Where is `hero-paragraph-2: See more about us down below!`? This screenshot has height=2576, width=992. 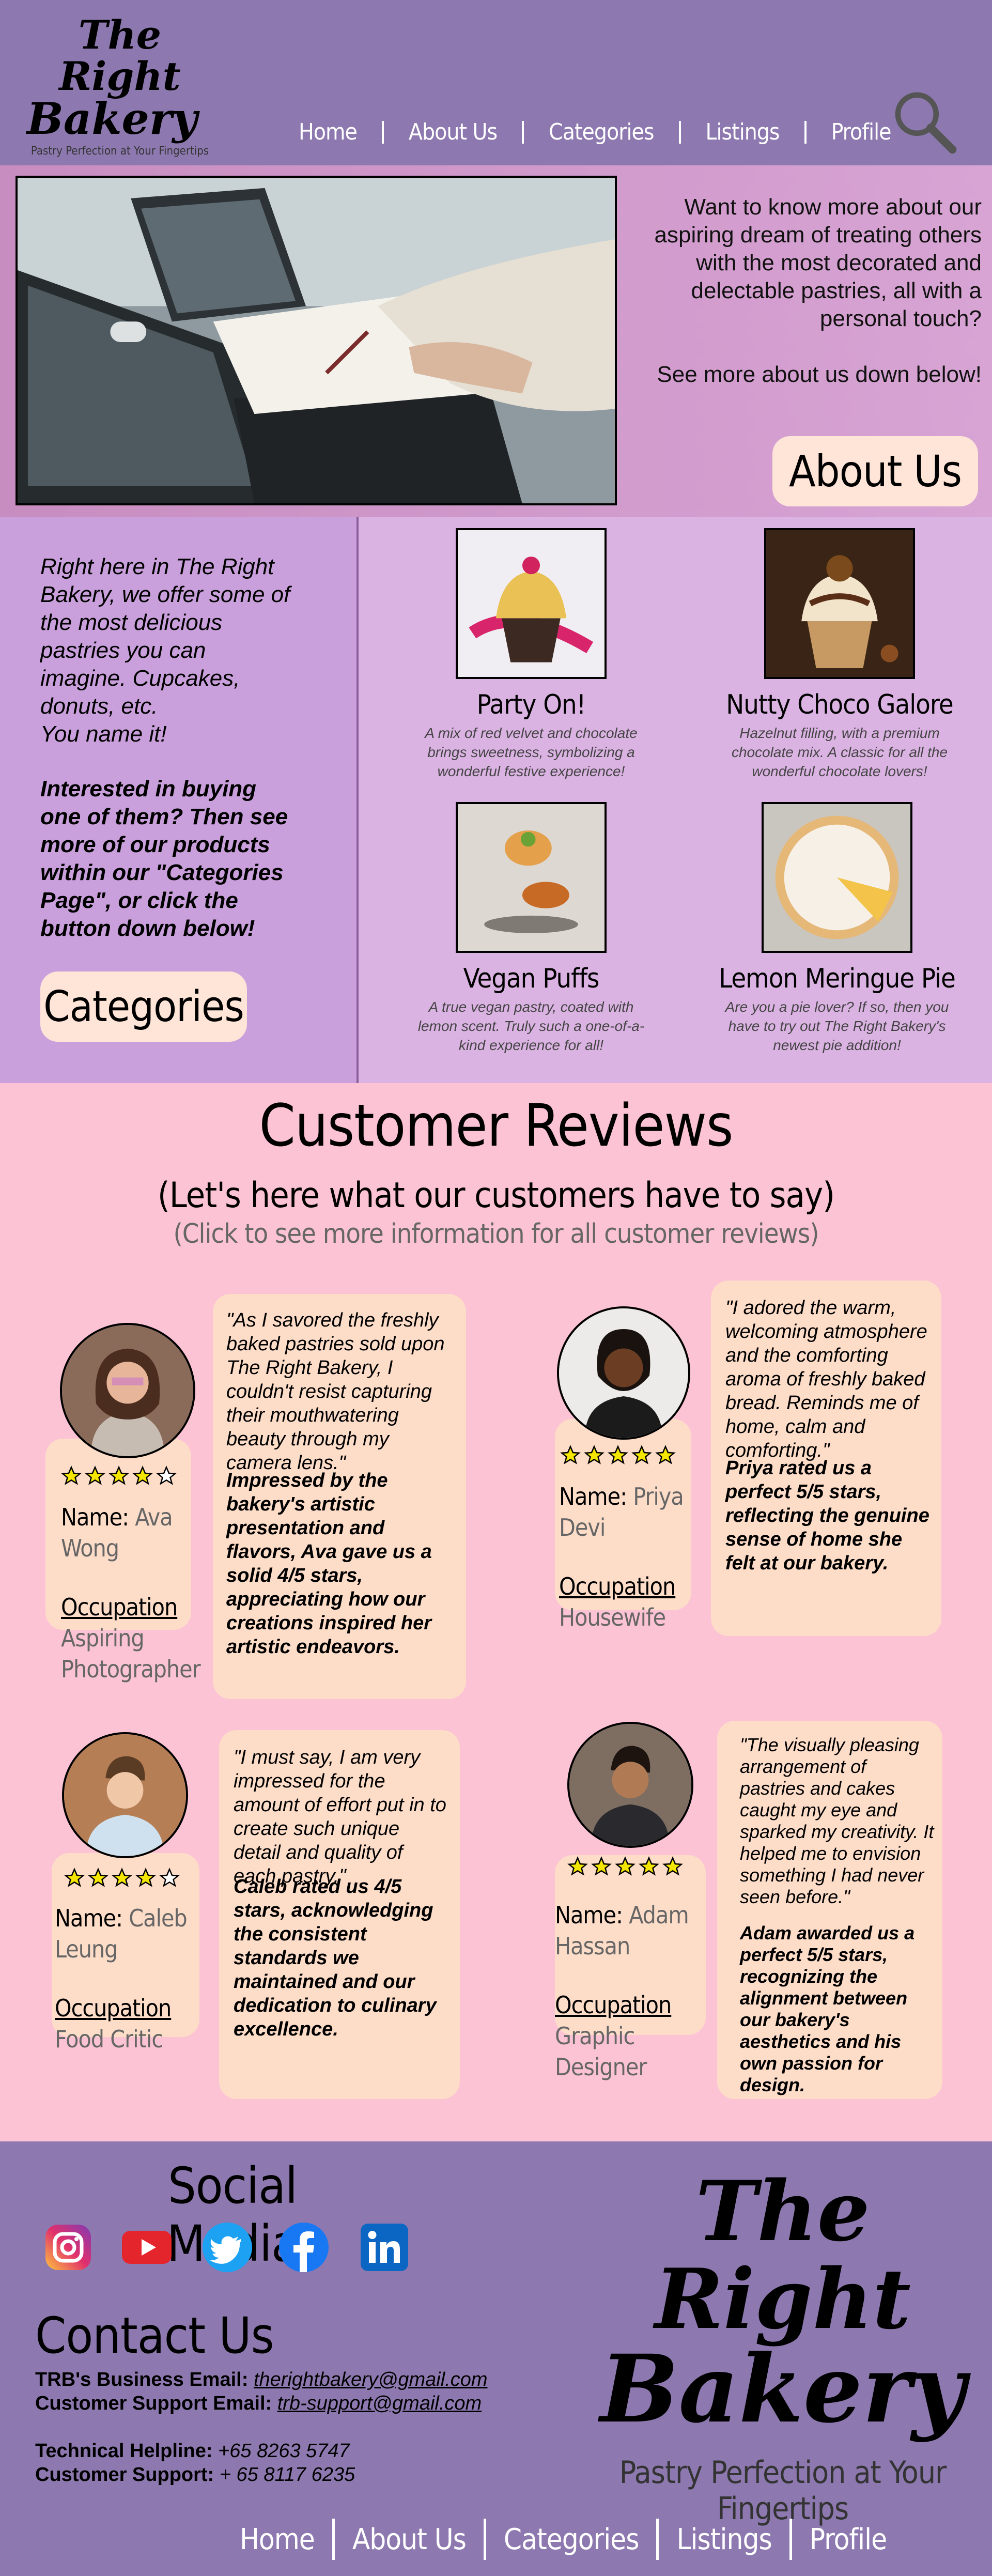
hero-paragraph-2: See more about us down below! is located at coordinates (820, 374).